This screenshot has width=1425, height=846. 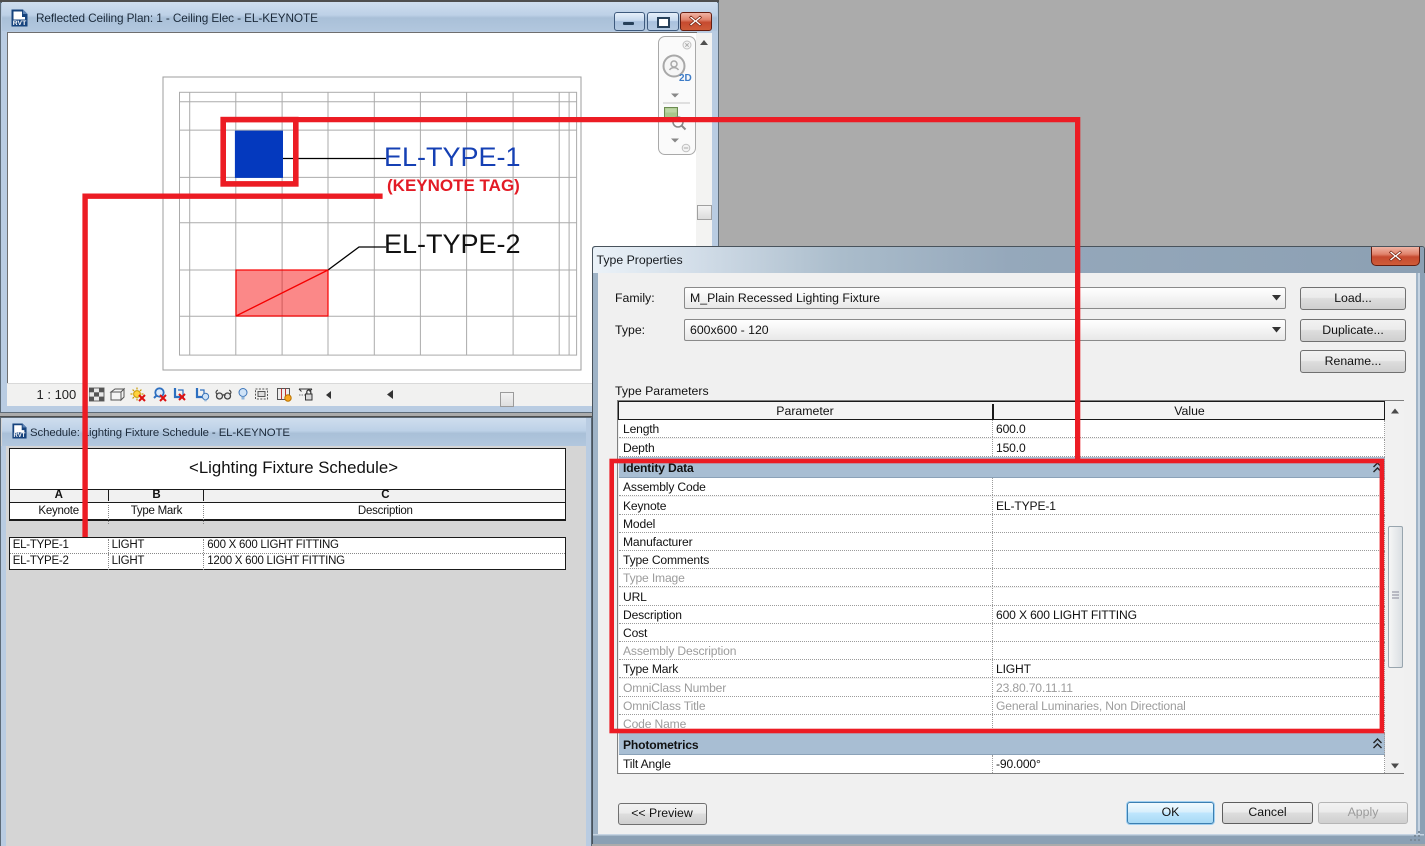 I want to click on svg-text: 2D, so click(x=685, y=78).